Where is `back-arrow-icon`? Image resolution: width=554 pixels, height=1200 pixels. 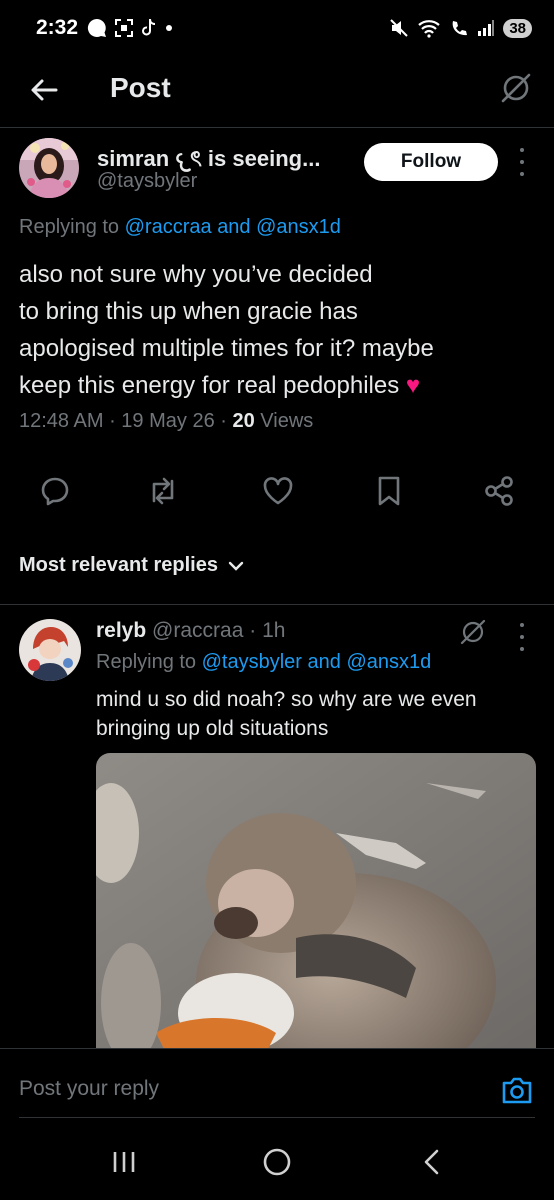
back-arrow-icon is located at coordinates (44, 90).